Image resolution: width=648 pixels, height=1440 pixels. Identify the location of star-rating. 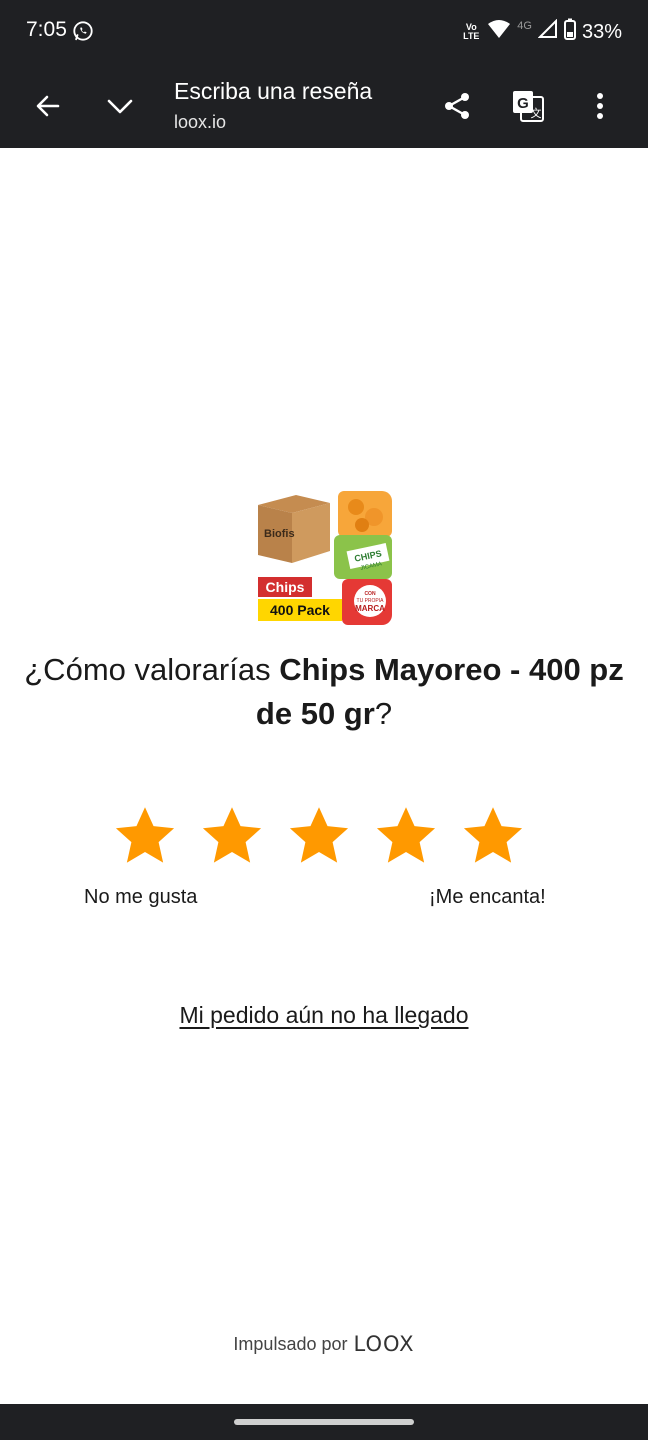
(327, 836).